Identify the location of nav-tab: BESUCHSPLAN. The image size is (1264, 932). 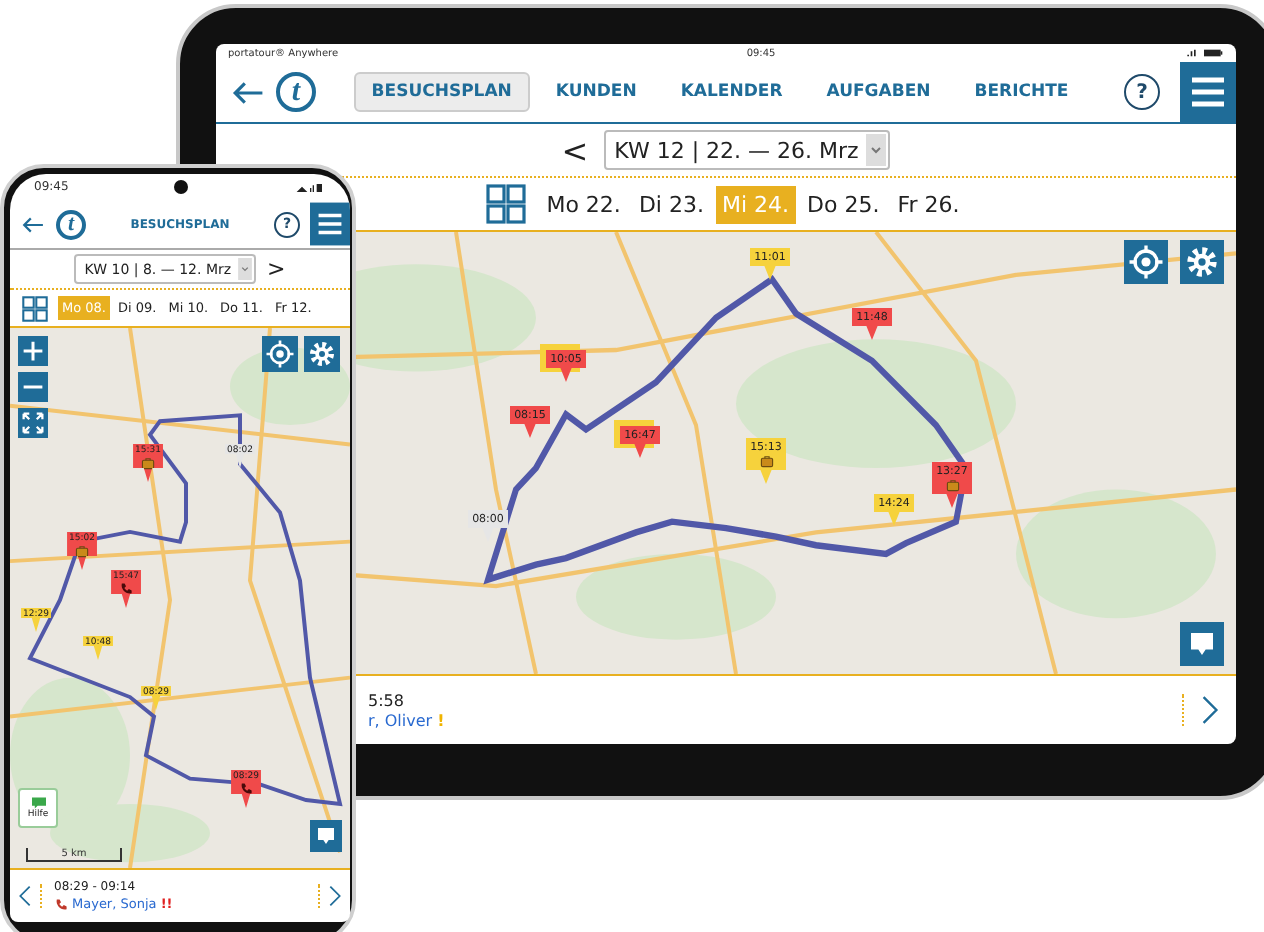
(441, 92).